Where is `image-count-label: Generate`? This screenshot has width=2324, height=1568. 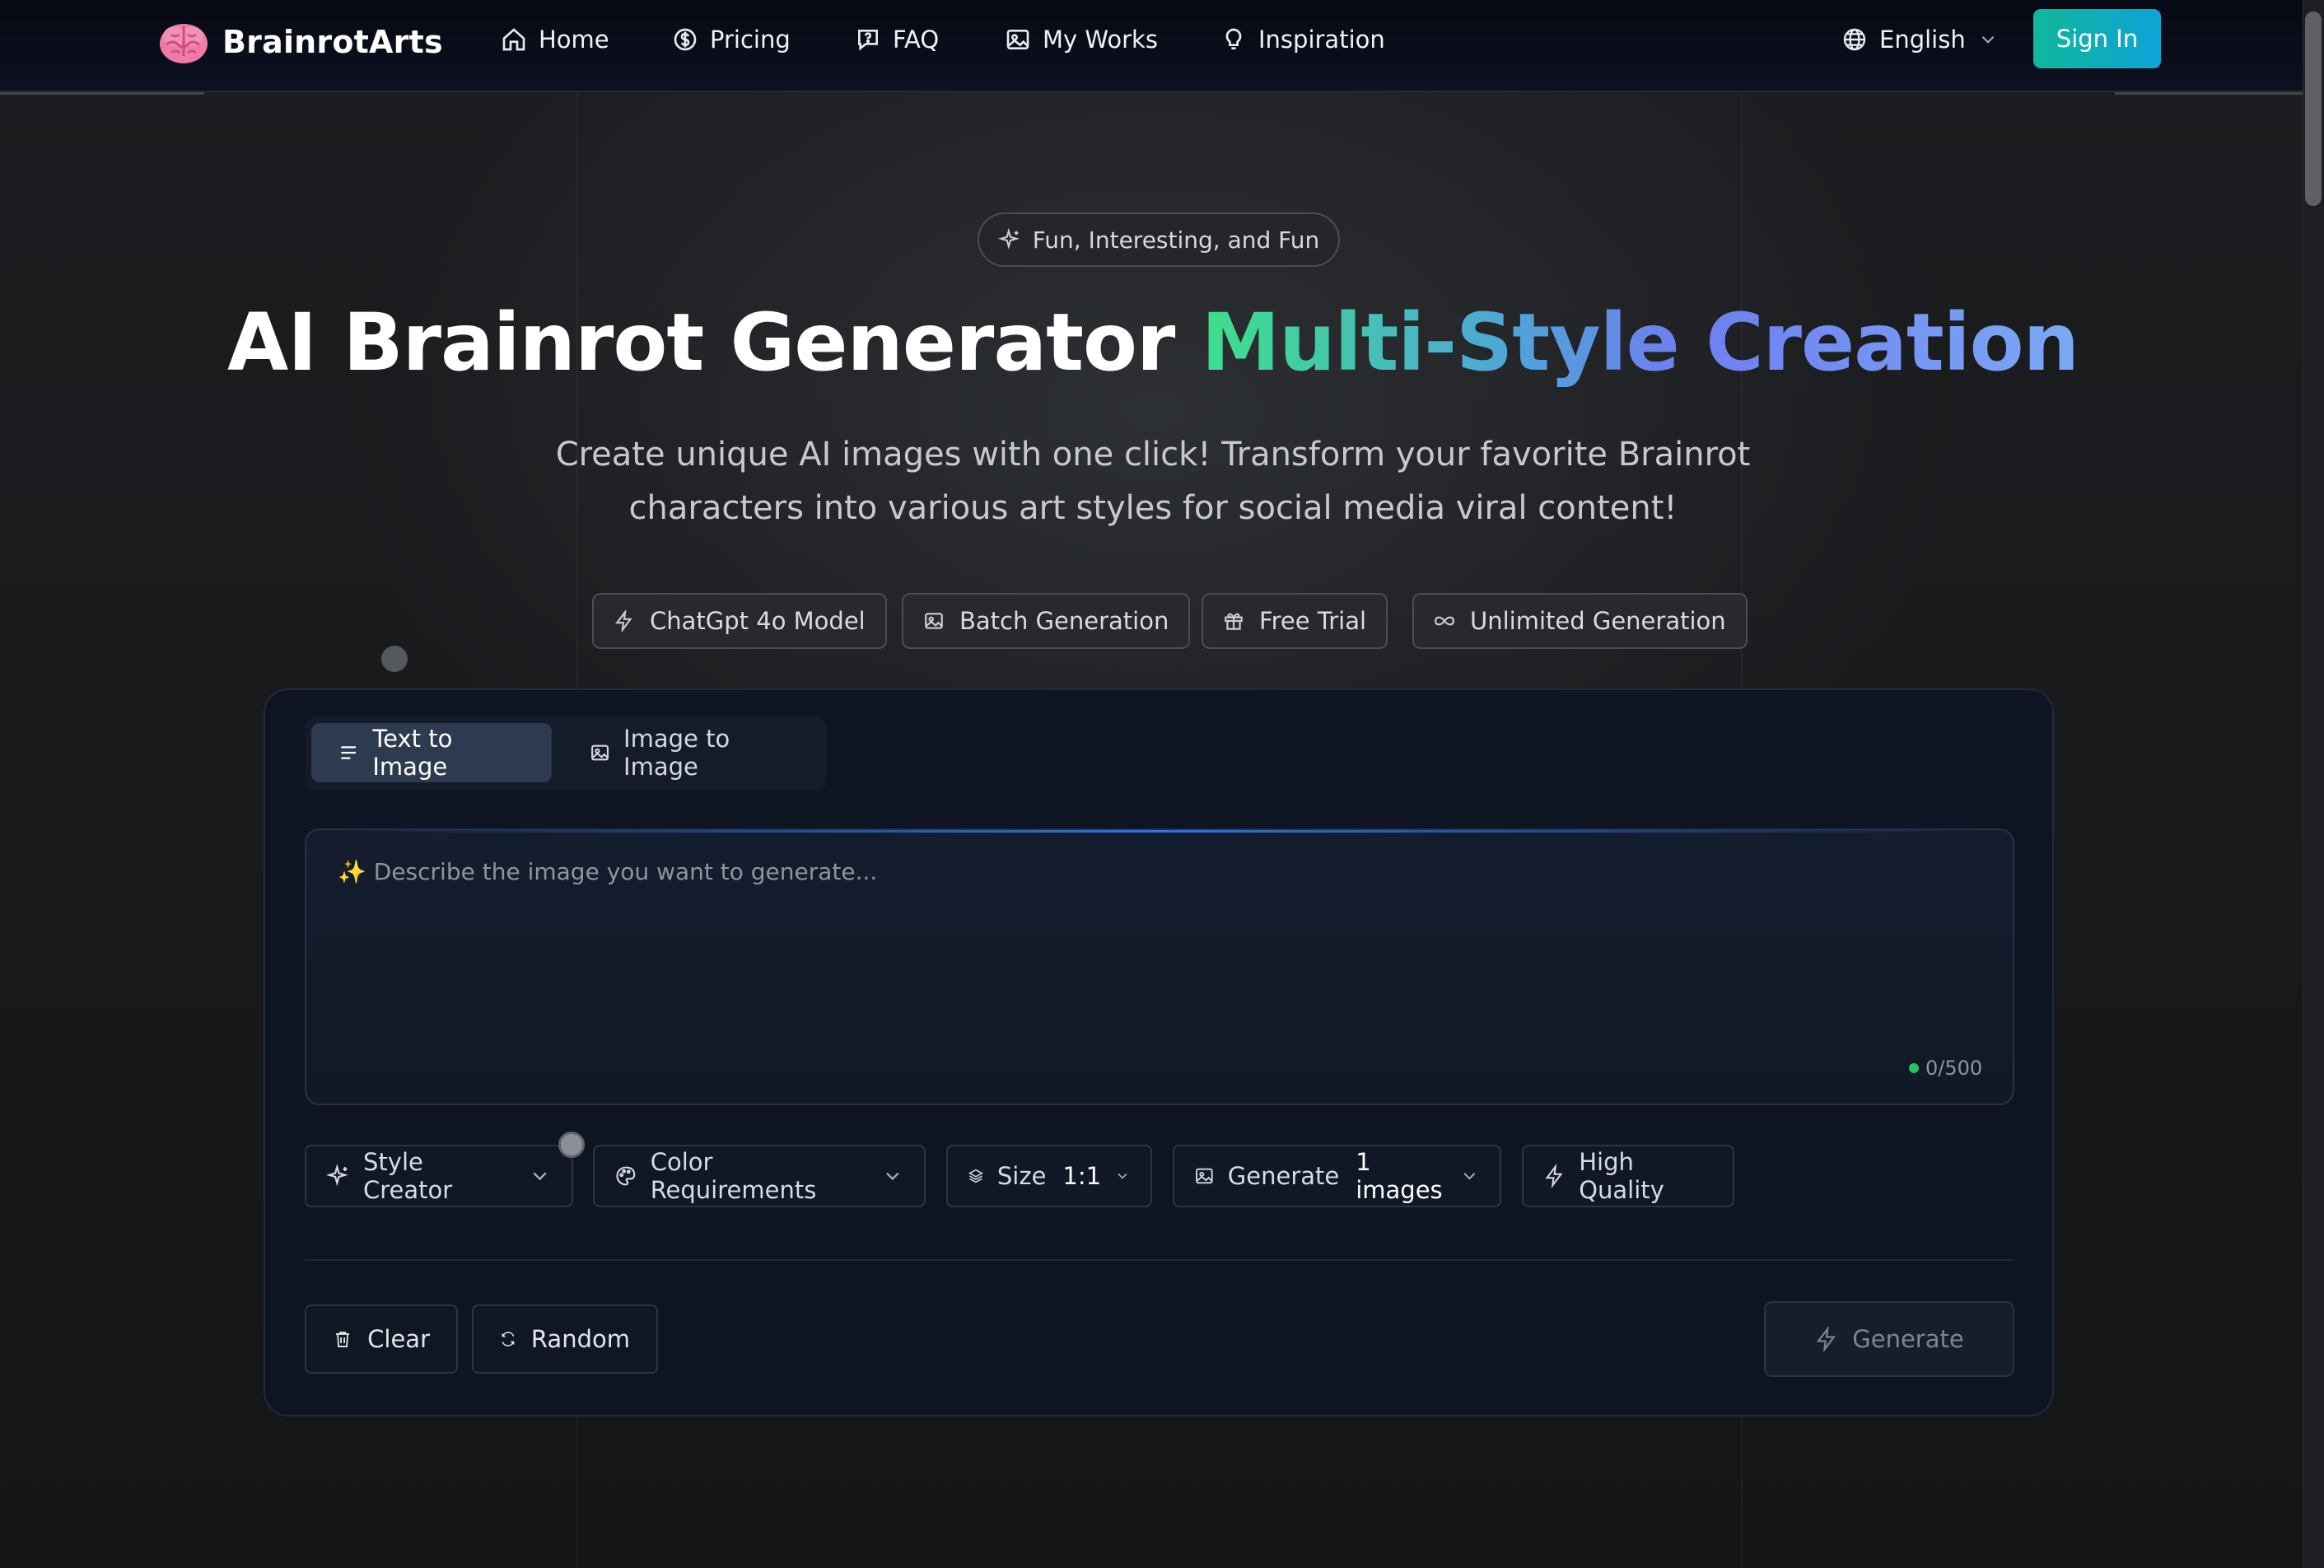
image-count-label: Generate is located at coordinates (1283, 1176).